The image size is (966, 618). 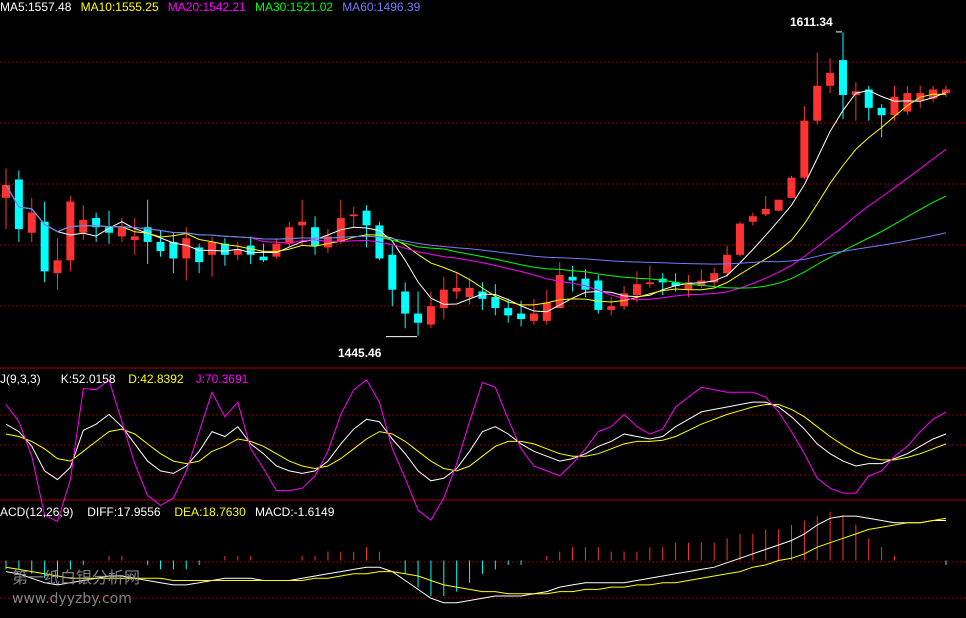 I want to click on diff-line, so click(x=475, y=559).